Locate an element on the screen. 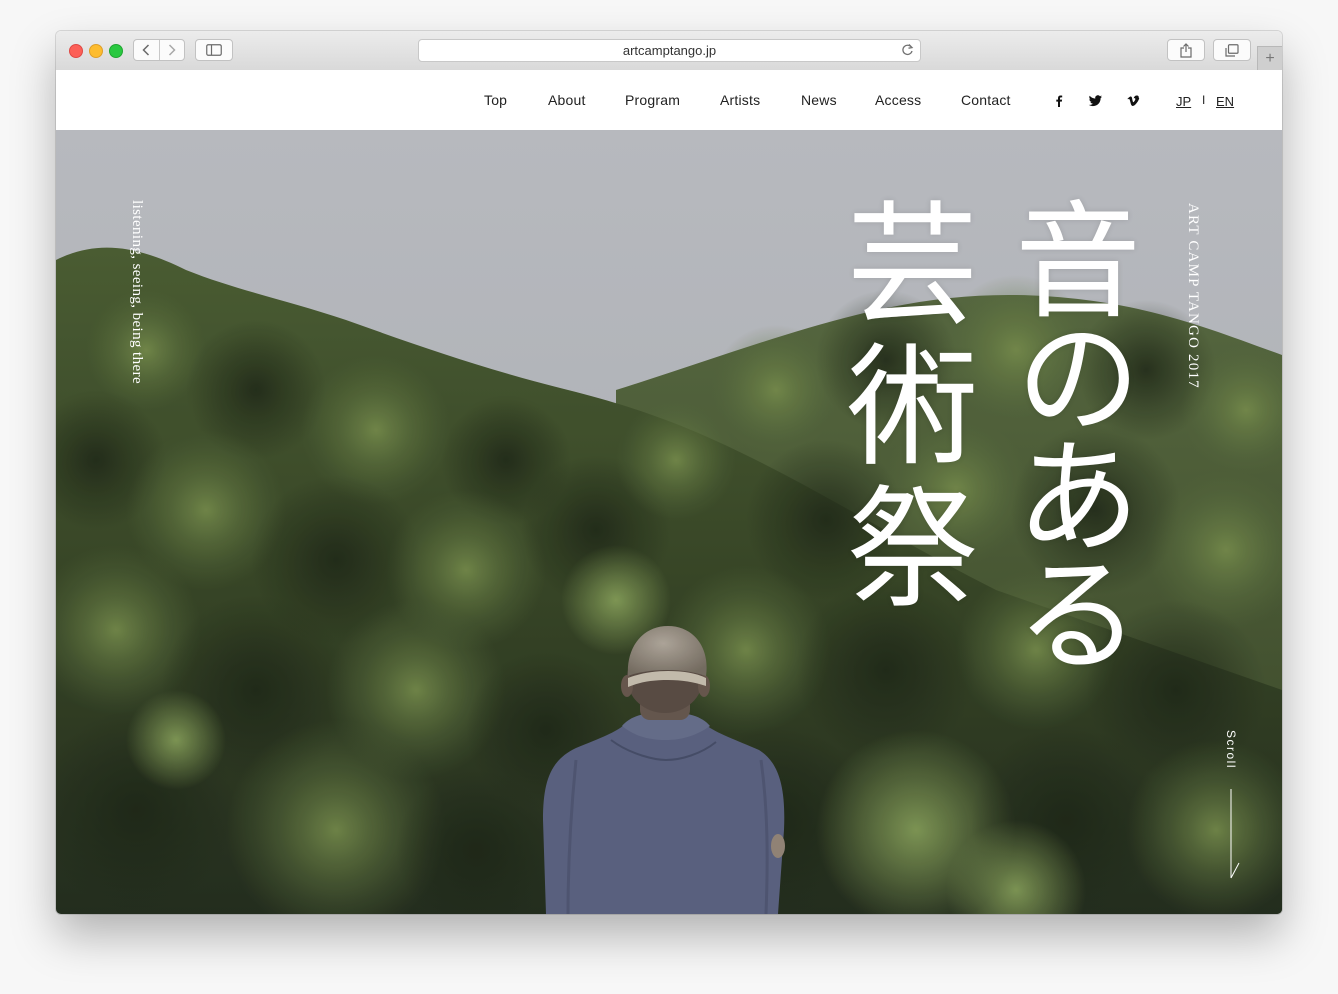 Image resolution: width=1338 pixels, height=994 pixels. nav-link-access: Access is located at coordinates (898, 100).